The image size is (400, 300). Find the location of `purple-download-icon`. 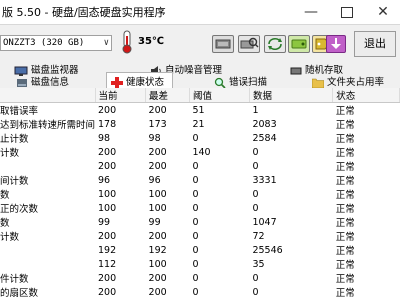

purple-download-icon is located at coordinates (336, 44).